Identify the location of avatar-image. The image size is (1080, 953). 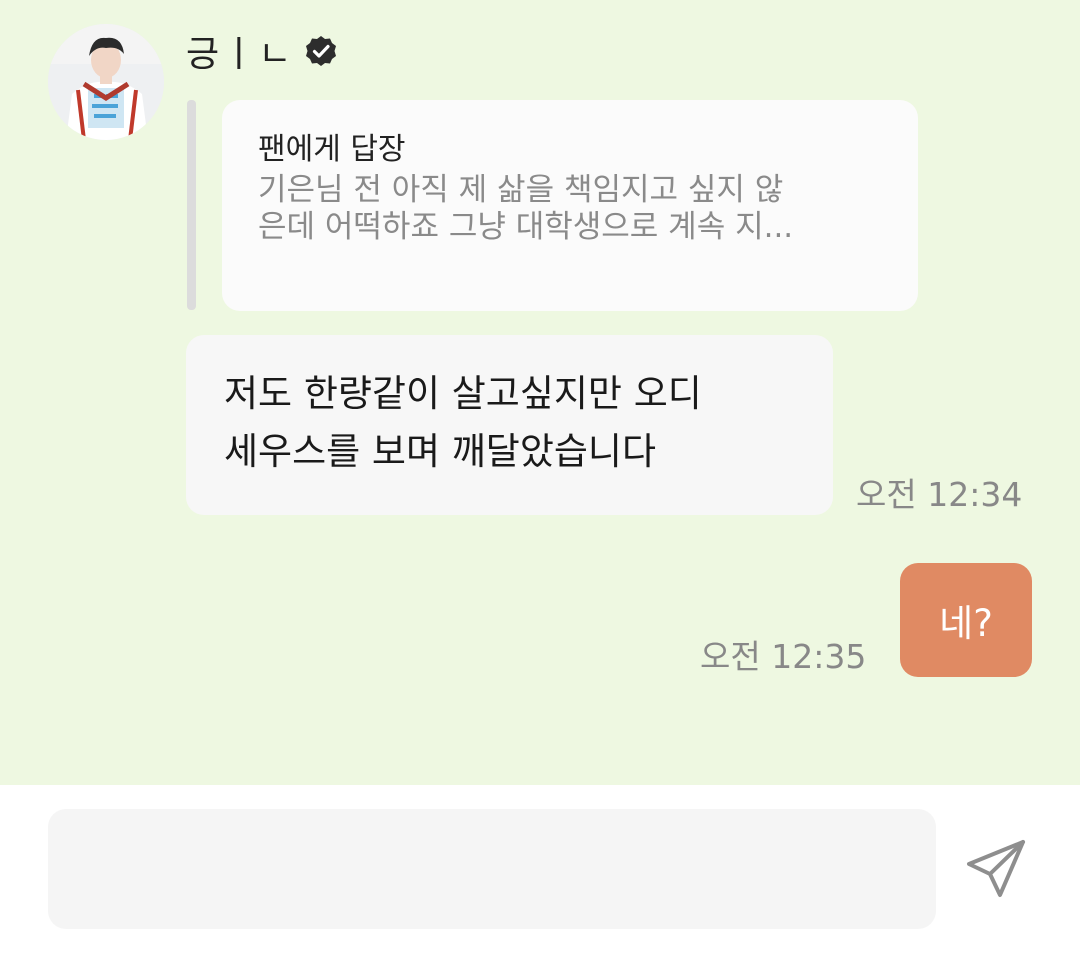
(106, 82).